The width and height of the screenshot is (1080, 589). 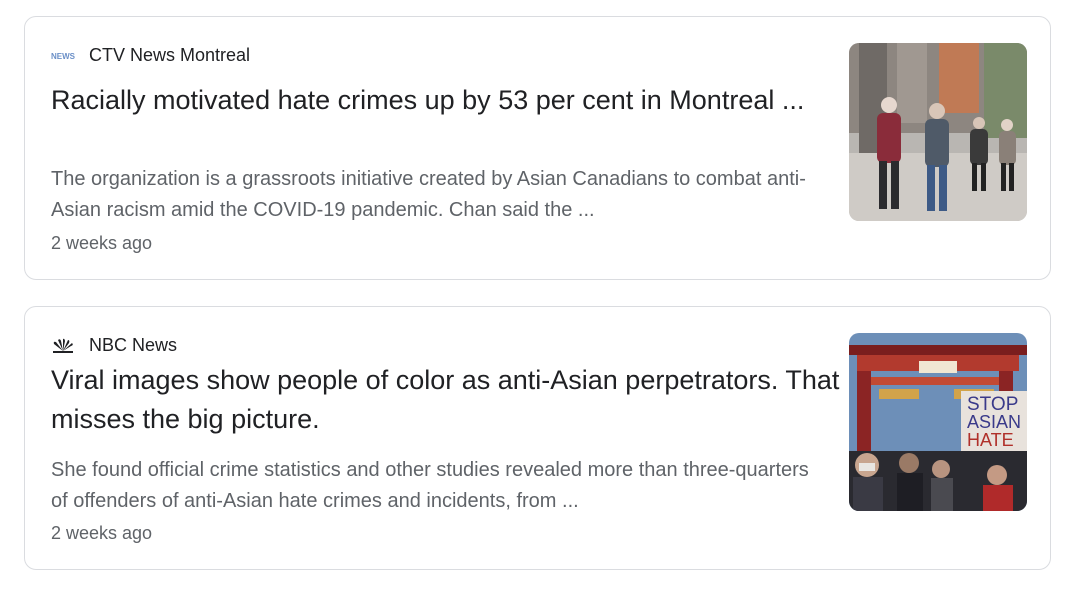 What do you see at coordinates (938, 422) in the screenshot?
I see `article-thumbnail: STOP ASIAN HATE` at bounding box center [938, 422].